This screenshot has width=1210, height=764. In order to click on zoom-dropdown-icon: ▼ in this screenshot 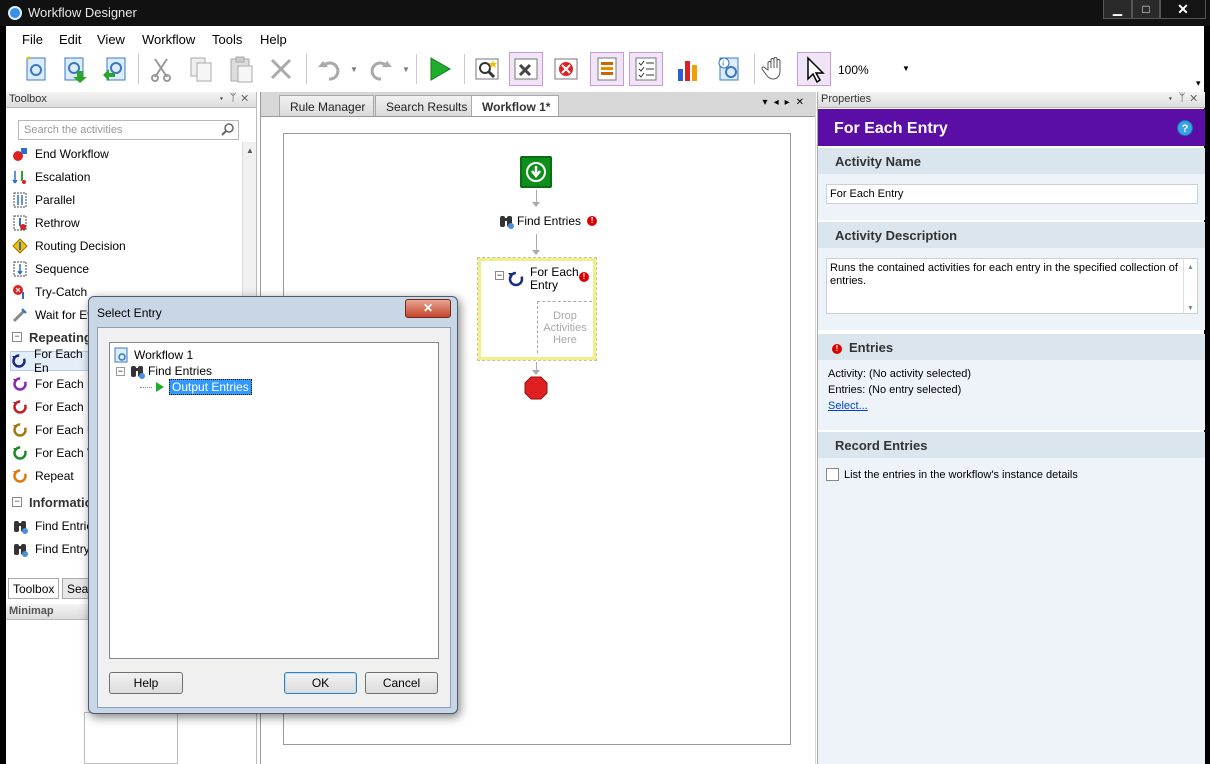, I will do `click(906, 68)`.